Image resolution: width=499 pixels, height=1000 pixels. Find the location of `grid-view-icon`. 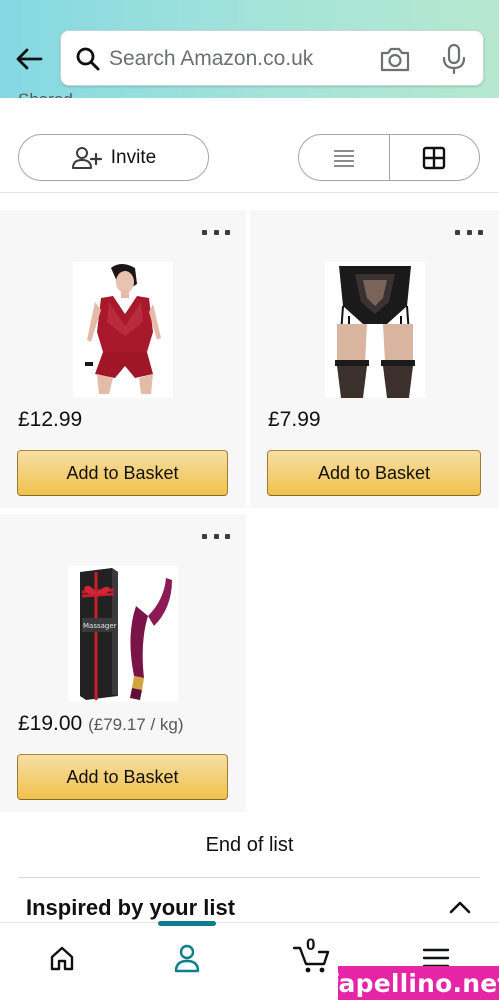

grid-view-icon is located at coordinates (434, 157).